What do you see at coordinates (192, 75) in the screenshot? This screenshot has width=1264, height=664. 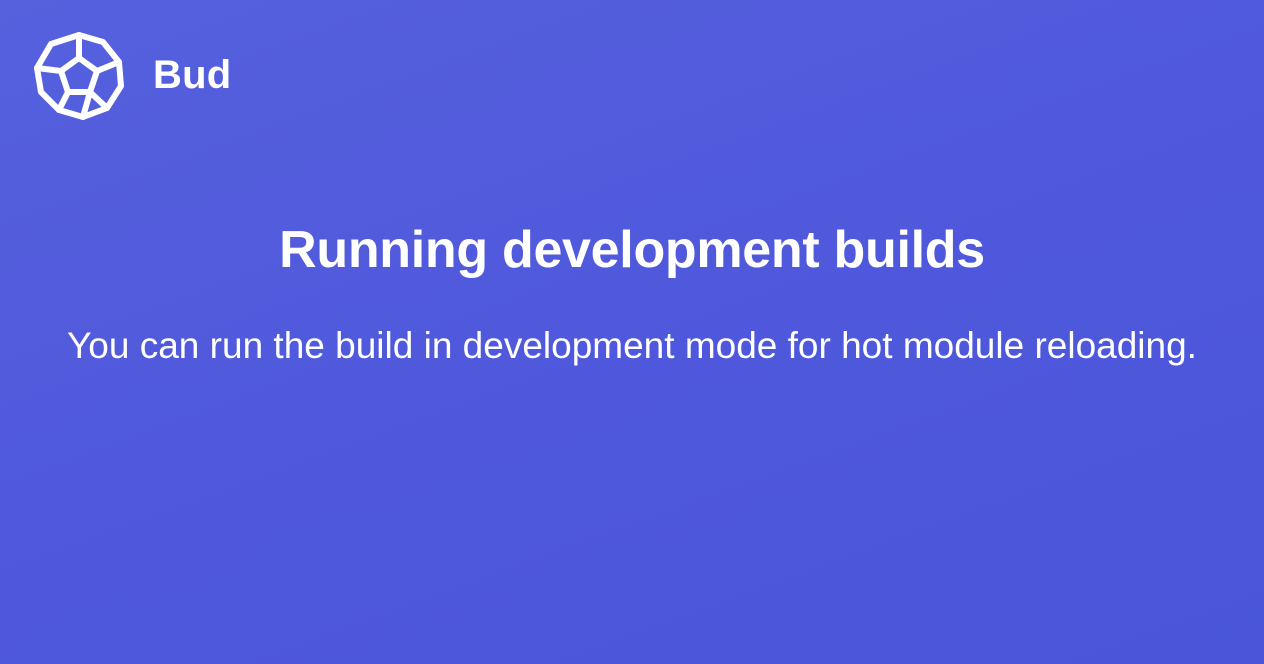 I see `brand-name: Bud` at bounding box center [192, 75].